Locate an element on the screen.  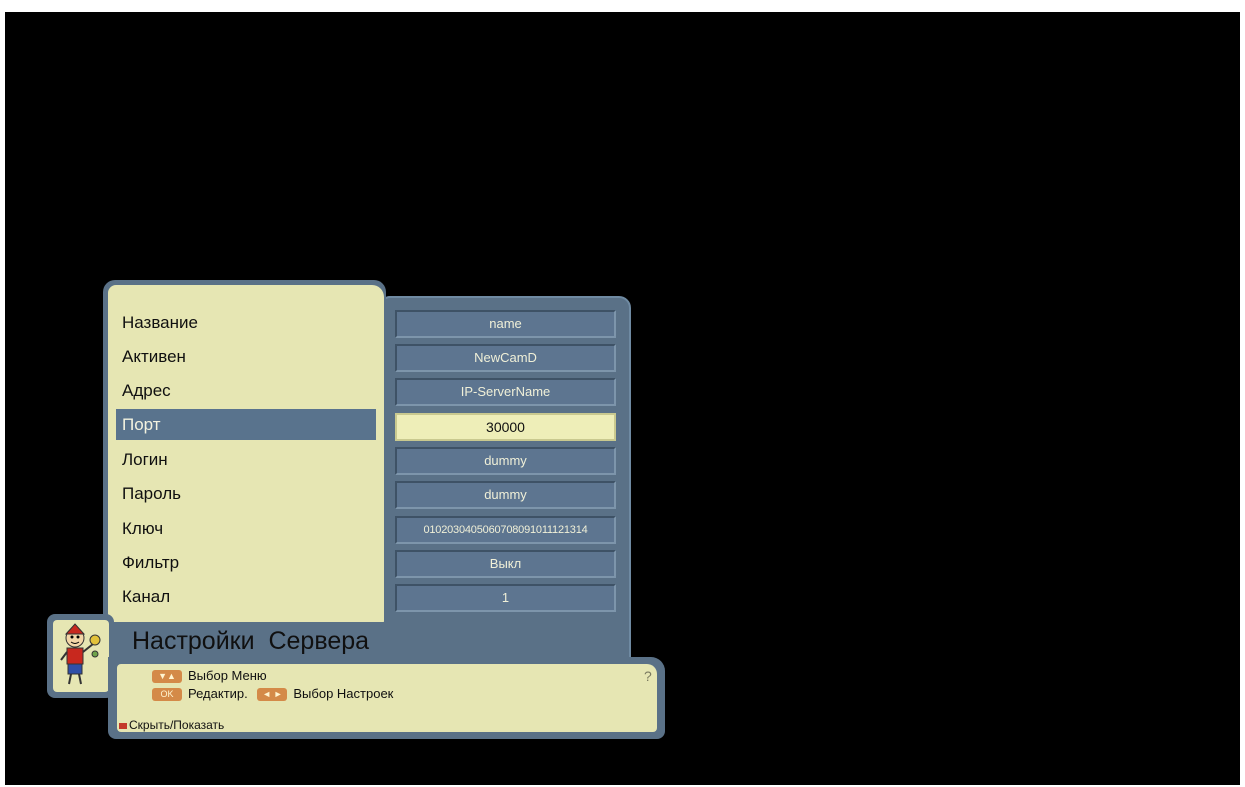
label-password: Пароль is located at coordinates (151, 494).